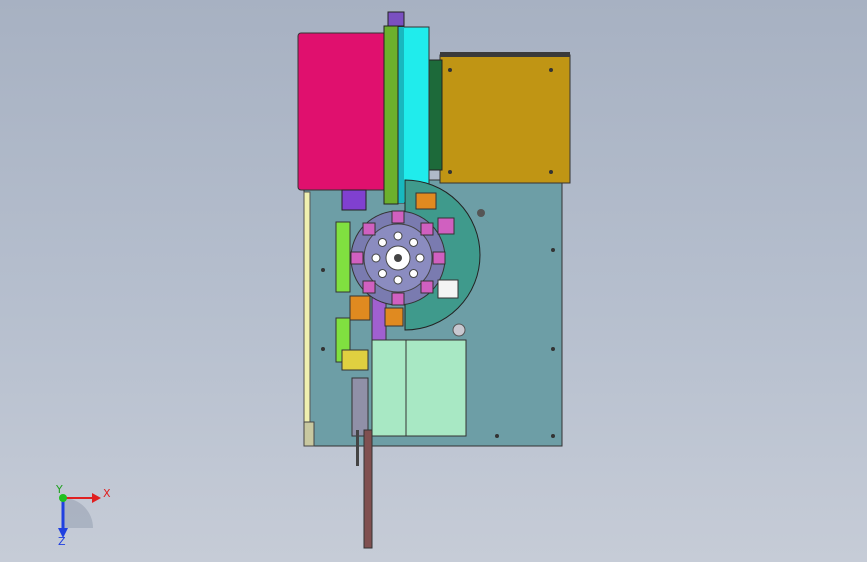  Describe the element at coordinates (419, 388) in the screenshot. I see `mint-box` at that location.